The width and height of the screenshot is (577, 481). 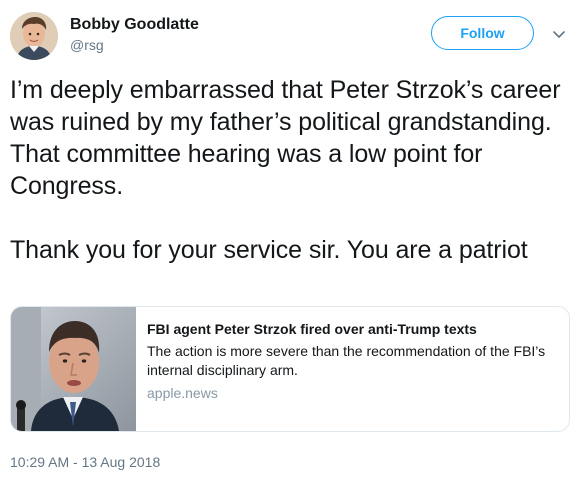 What do you see at coordinates (134, 25) in the screenshot?
I see `display-name: Bobby Goodlatte` at bounding box center [134, 25].